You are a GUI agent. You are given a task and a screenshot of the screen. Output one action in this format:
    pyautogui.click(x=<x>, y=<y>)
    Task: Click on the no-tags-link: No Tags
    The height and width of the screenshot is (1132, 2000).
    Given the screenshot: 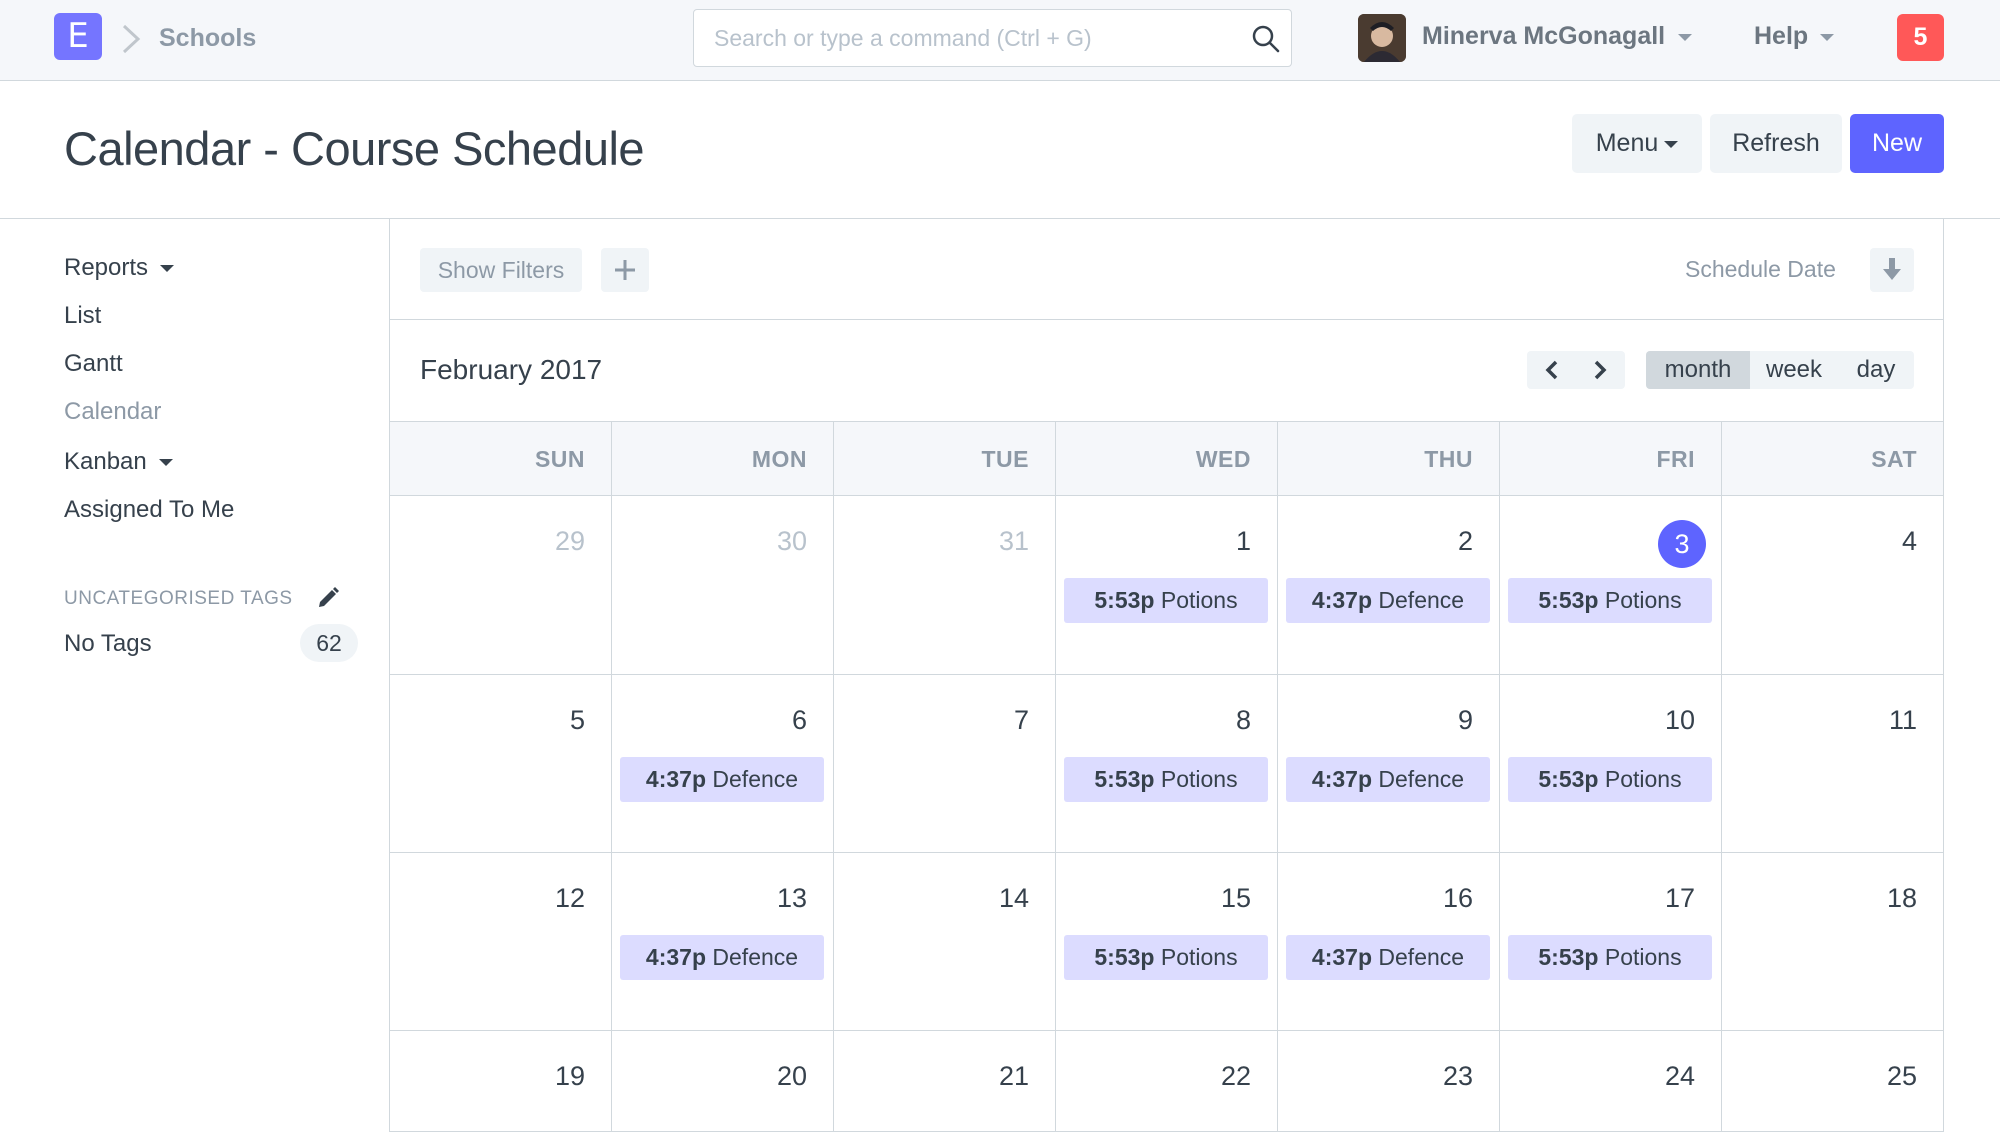 What is the action you would take?
    pyautogui.click(x=108, y=644)
    